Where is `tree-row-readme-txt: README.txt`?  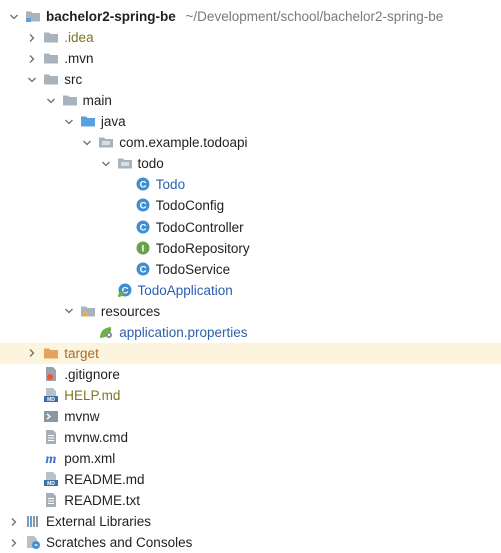 tree-row-readme-txt: README.txt is located at coordinates (250, 500).